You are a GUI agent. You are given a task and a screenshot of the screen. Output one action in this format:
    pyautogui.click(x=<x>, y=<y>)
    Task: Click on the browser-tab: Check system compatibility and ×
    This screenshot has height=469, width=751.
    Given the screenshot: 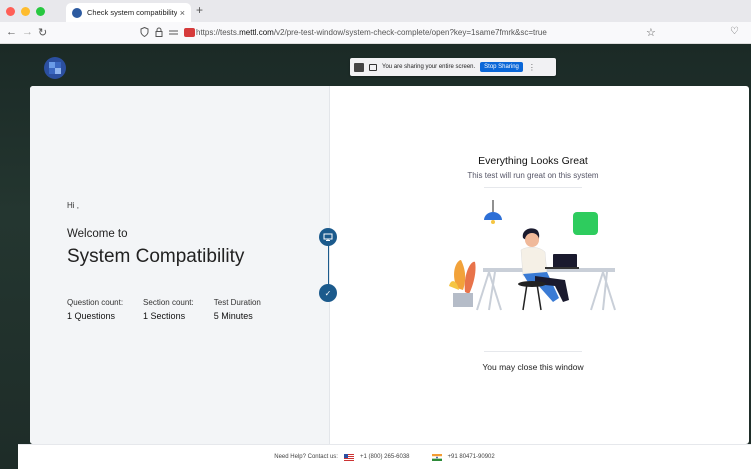 What is the action you would take?
    pyautogui.click(x=128, y=12)
    